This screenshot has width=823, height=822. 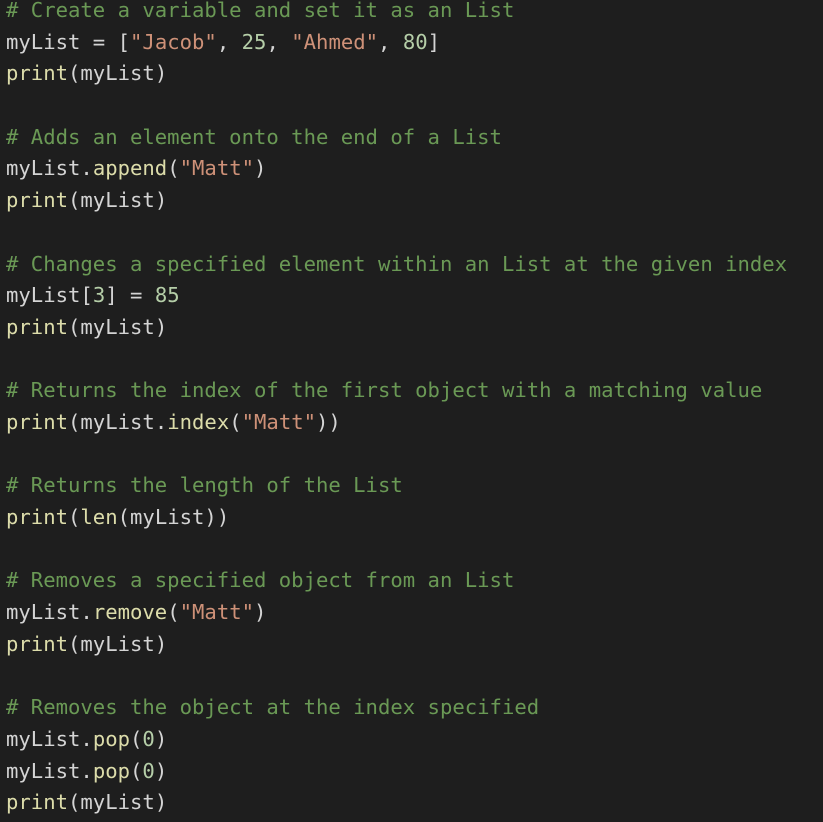 I want to click on function-token: index, so click(x=198, y=421).